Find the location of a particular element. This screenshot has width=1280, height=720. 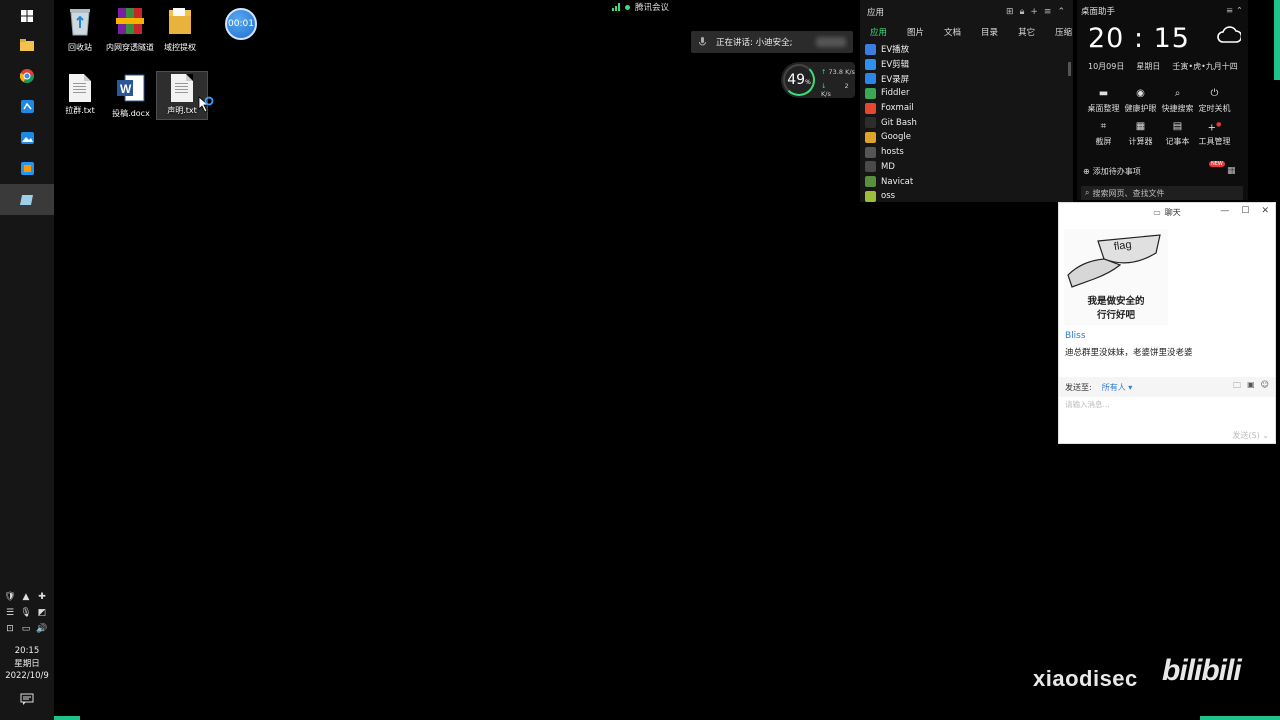

file-laqun: 拉群.txt is located at coordinates (80, 95).